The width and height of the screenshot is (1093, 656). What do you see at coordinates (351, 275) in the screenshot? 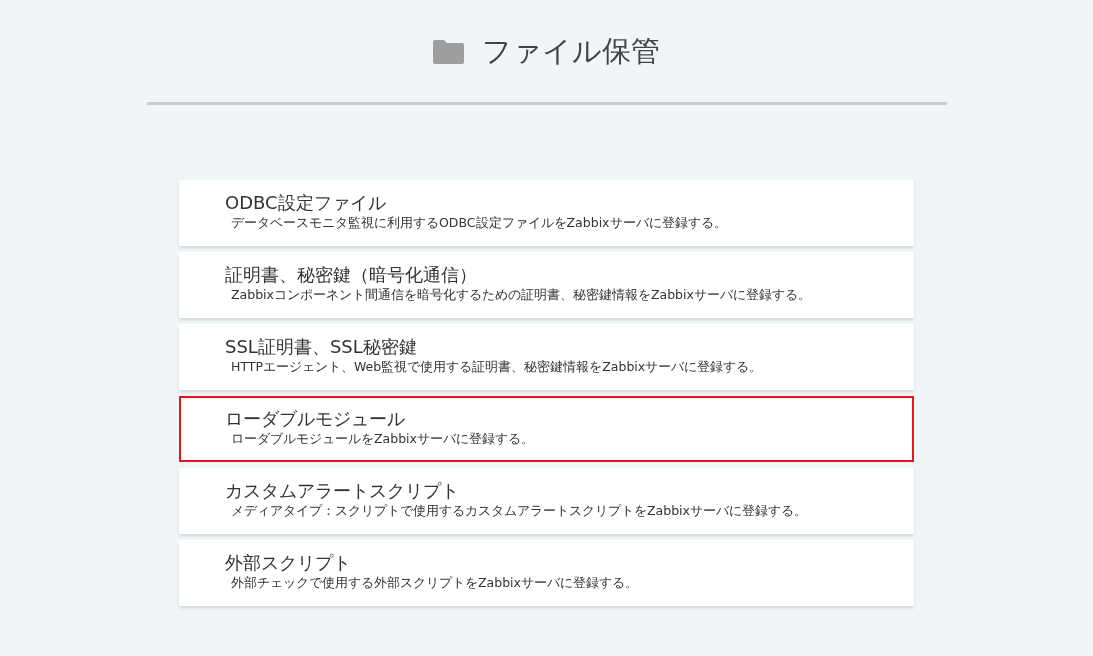
I see `card-title: 証明書、秘密鍵（暗号化通信）` at bounding box center [351, 275].